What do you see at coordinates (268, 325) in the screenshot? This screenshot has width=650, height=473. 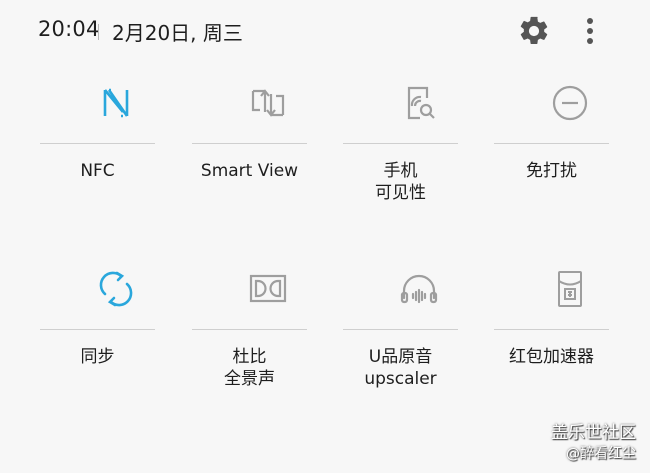 I see `tile-dolby-atmos: 杜比 全景声` at bounding box center [268, 325].